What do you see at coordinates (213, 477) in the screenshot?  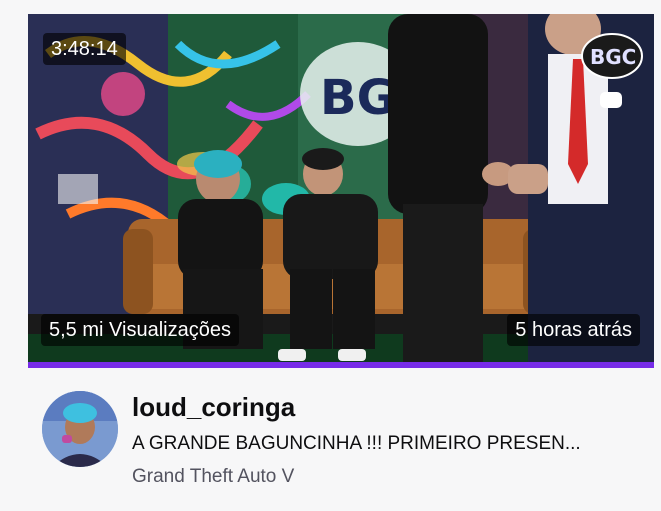 I see `category-link: Grand Theft Auto V` at bounding box center [213, 477].